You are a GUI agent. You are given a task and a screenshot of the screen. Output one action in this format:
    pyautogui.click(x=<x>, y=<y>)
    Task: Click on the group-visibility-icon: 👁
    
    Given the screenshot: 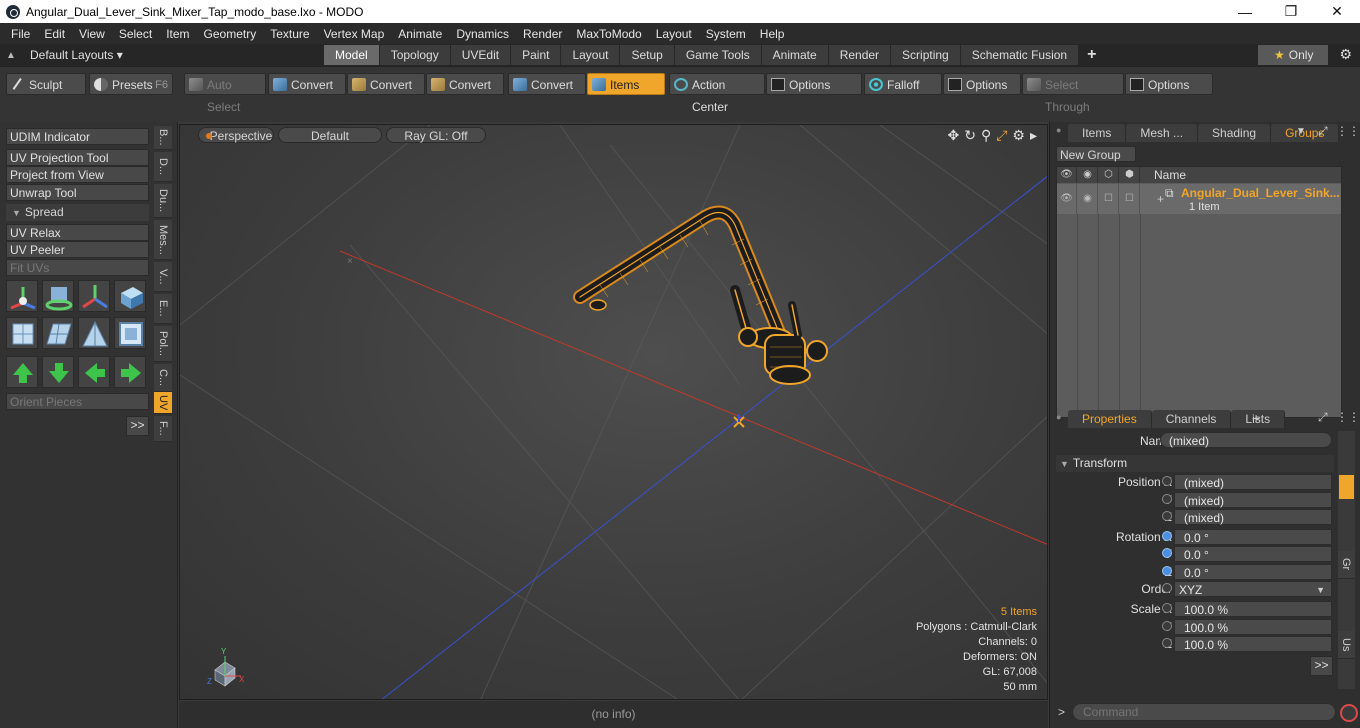 What is the action you would take?
    pyautogui.click(x=1067, y=199)
    